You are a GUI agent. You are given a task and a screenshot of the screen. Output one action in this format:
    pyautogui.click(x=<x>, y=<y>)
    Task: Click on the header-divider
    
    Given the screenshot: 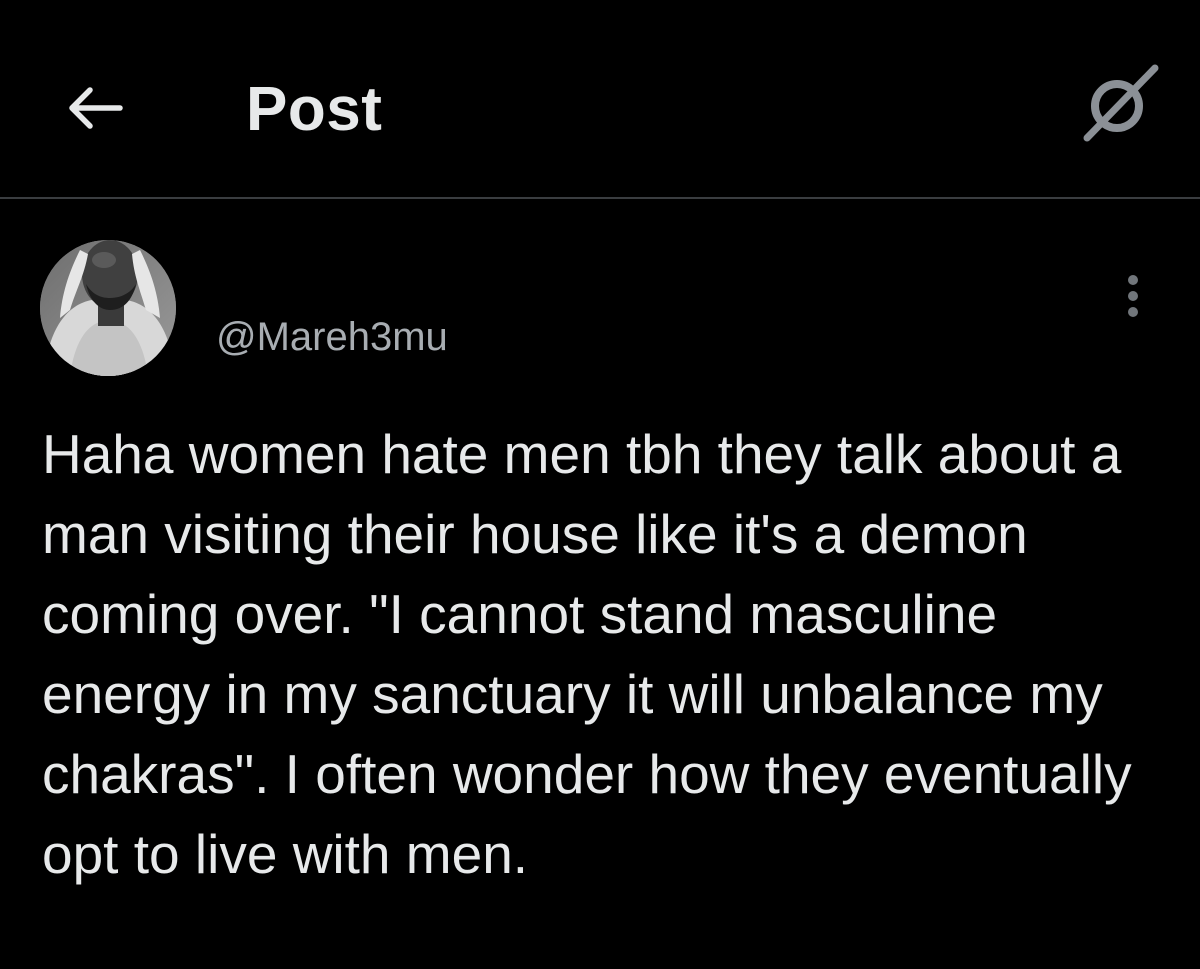 What is the action you would take?
    pyautogui.click(x=600, y=198)
    